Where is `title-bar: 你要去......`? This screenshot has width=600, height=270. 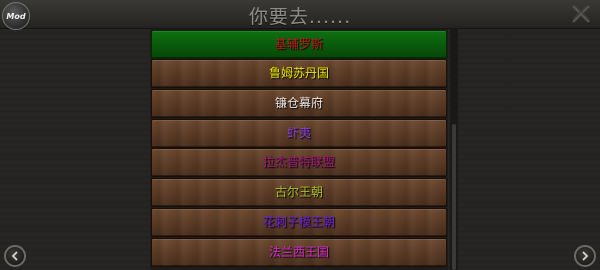 title-bar: 你要去...... is located at coordinates (300, 14).